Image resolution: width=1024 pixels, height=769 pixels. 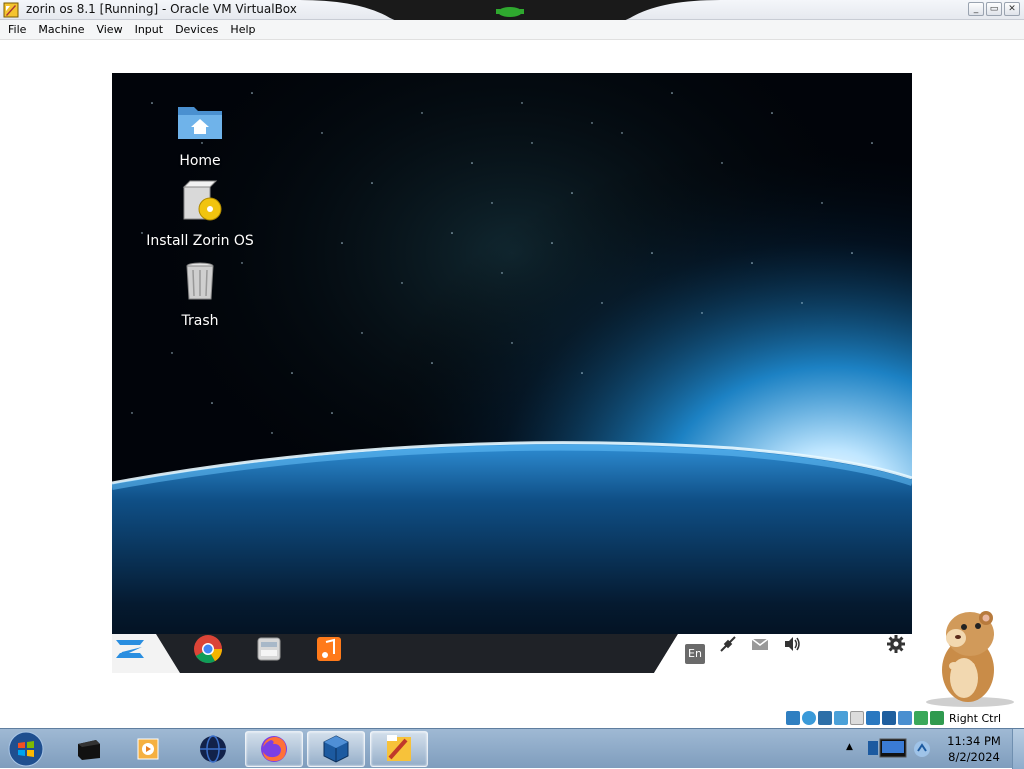 What do you see at coordinates (970, 659) in the screenshot?
I see `hamster-mascot-icon` at bounding box center [970, 659].